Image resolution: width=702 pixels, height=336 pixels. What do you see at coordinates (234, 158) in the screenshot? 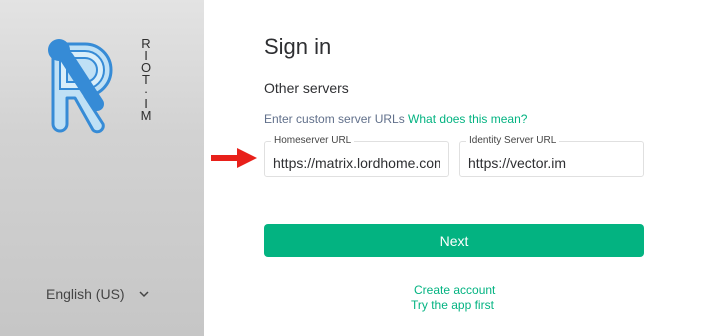
I see `red-arrow-icon` at bounding box center [234, 158].